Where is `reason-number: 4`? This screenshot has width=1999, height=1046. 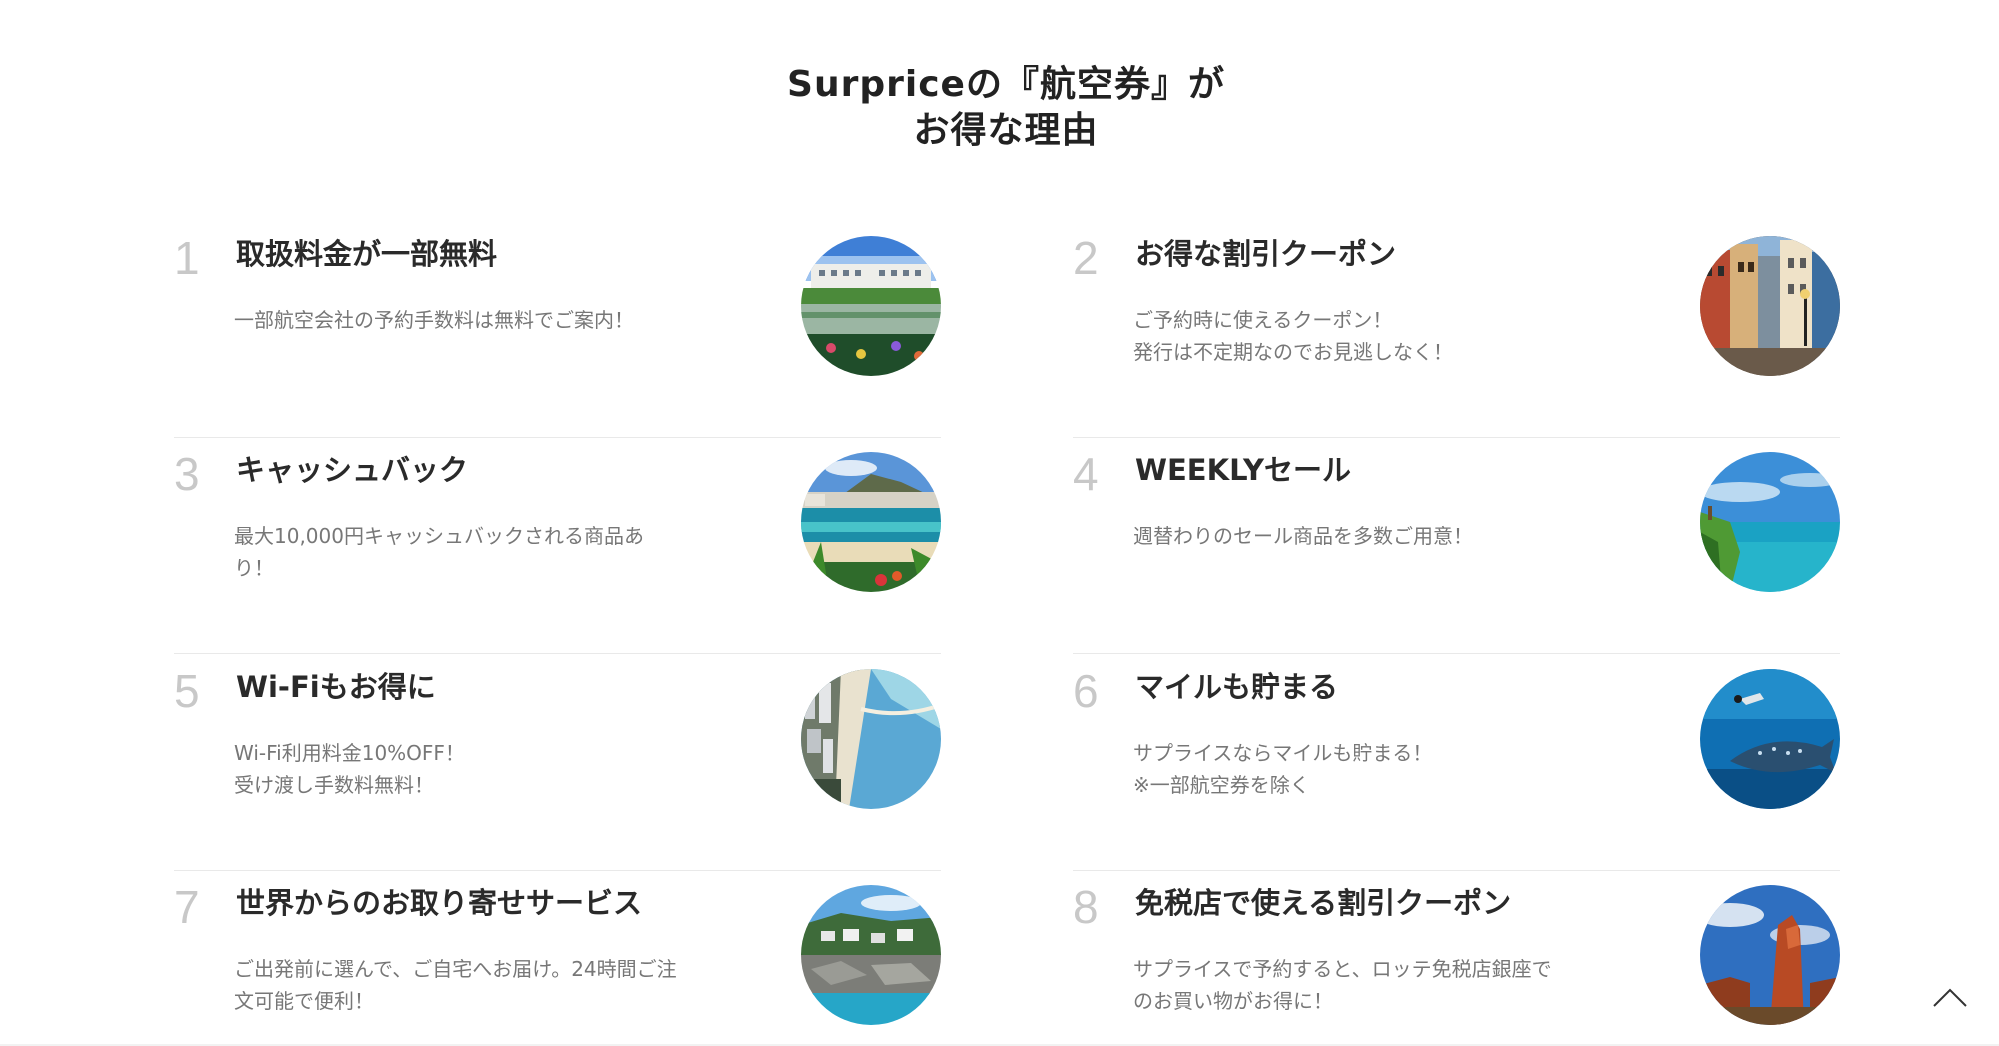 reason-number: 4 is located at coordinates (1086, 474).